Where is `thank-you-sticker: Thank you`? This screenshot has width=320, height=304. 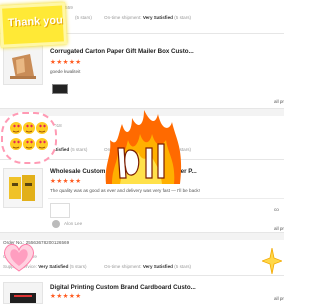
thank-you-sticker: Thank you is located at coordinates (34, 25).